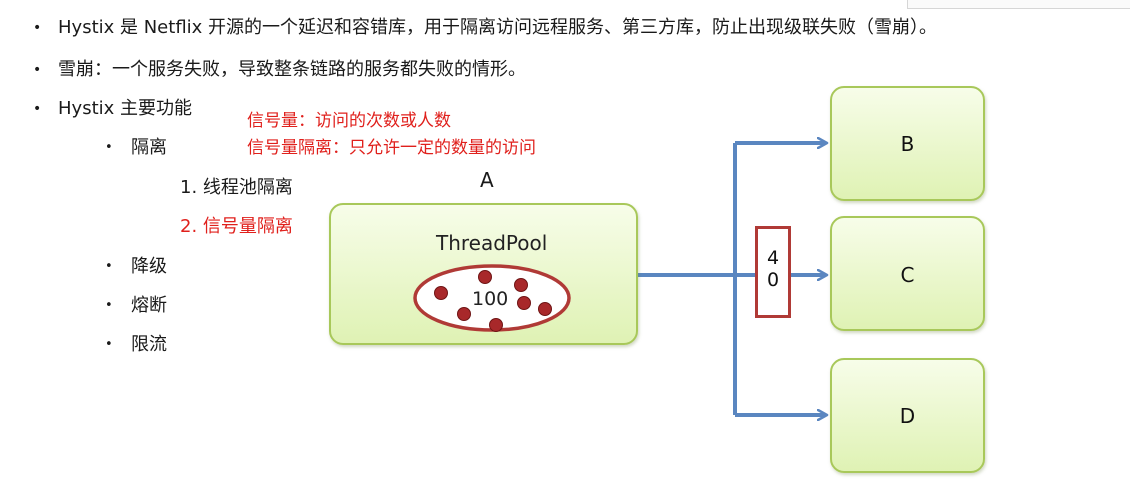 This screenshot has height=495, width=1130. What do you see at coordinates (773, 280) in the screenshot?
I see `semaphore-digit: 0` at bounding box center [773, 280].